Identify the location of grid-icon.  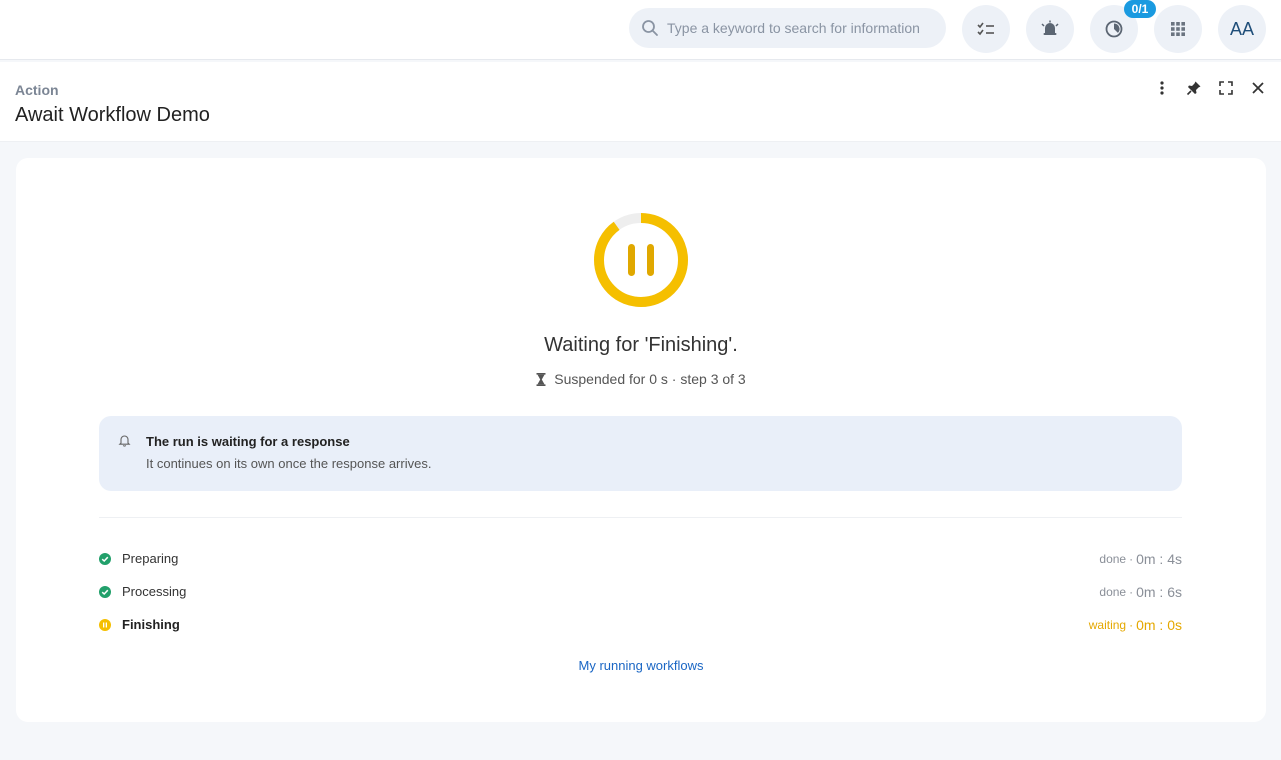
(1178, 29).